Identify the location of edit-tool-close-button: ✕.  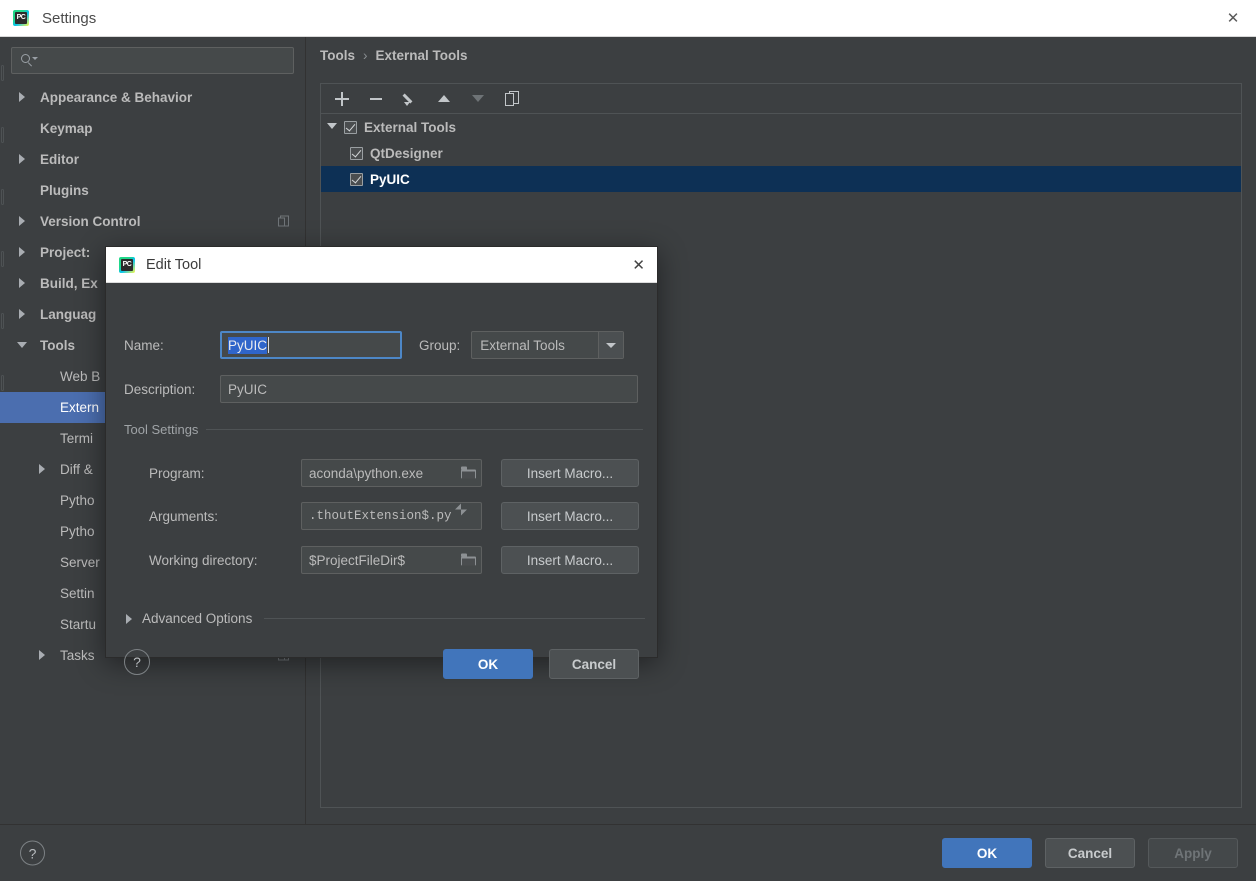
(638, 265).